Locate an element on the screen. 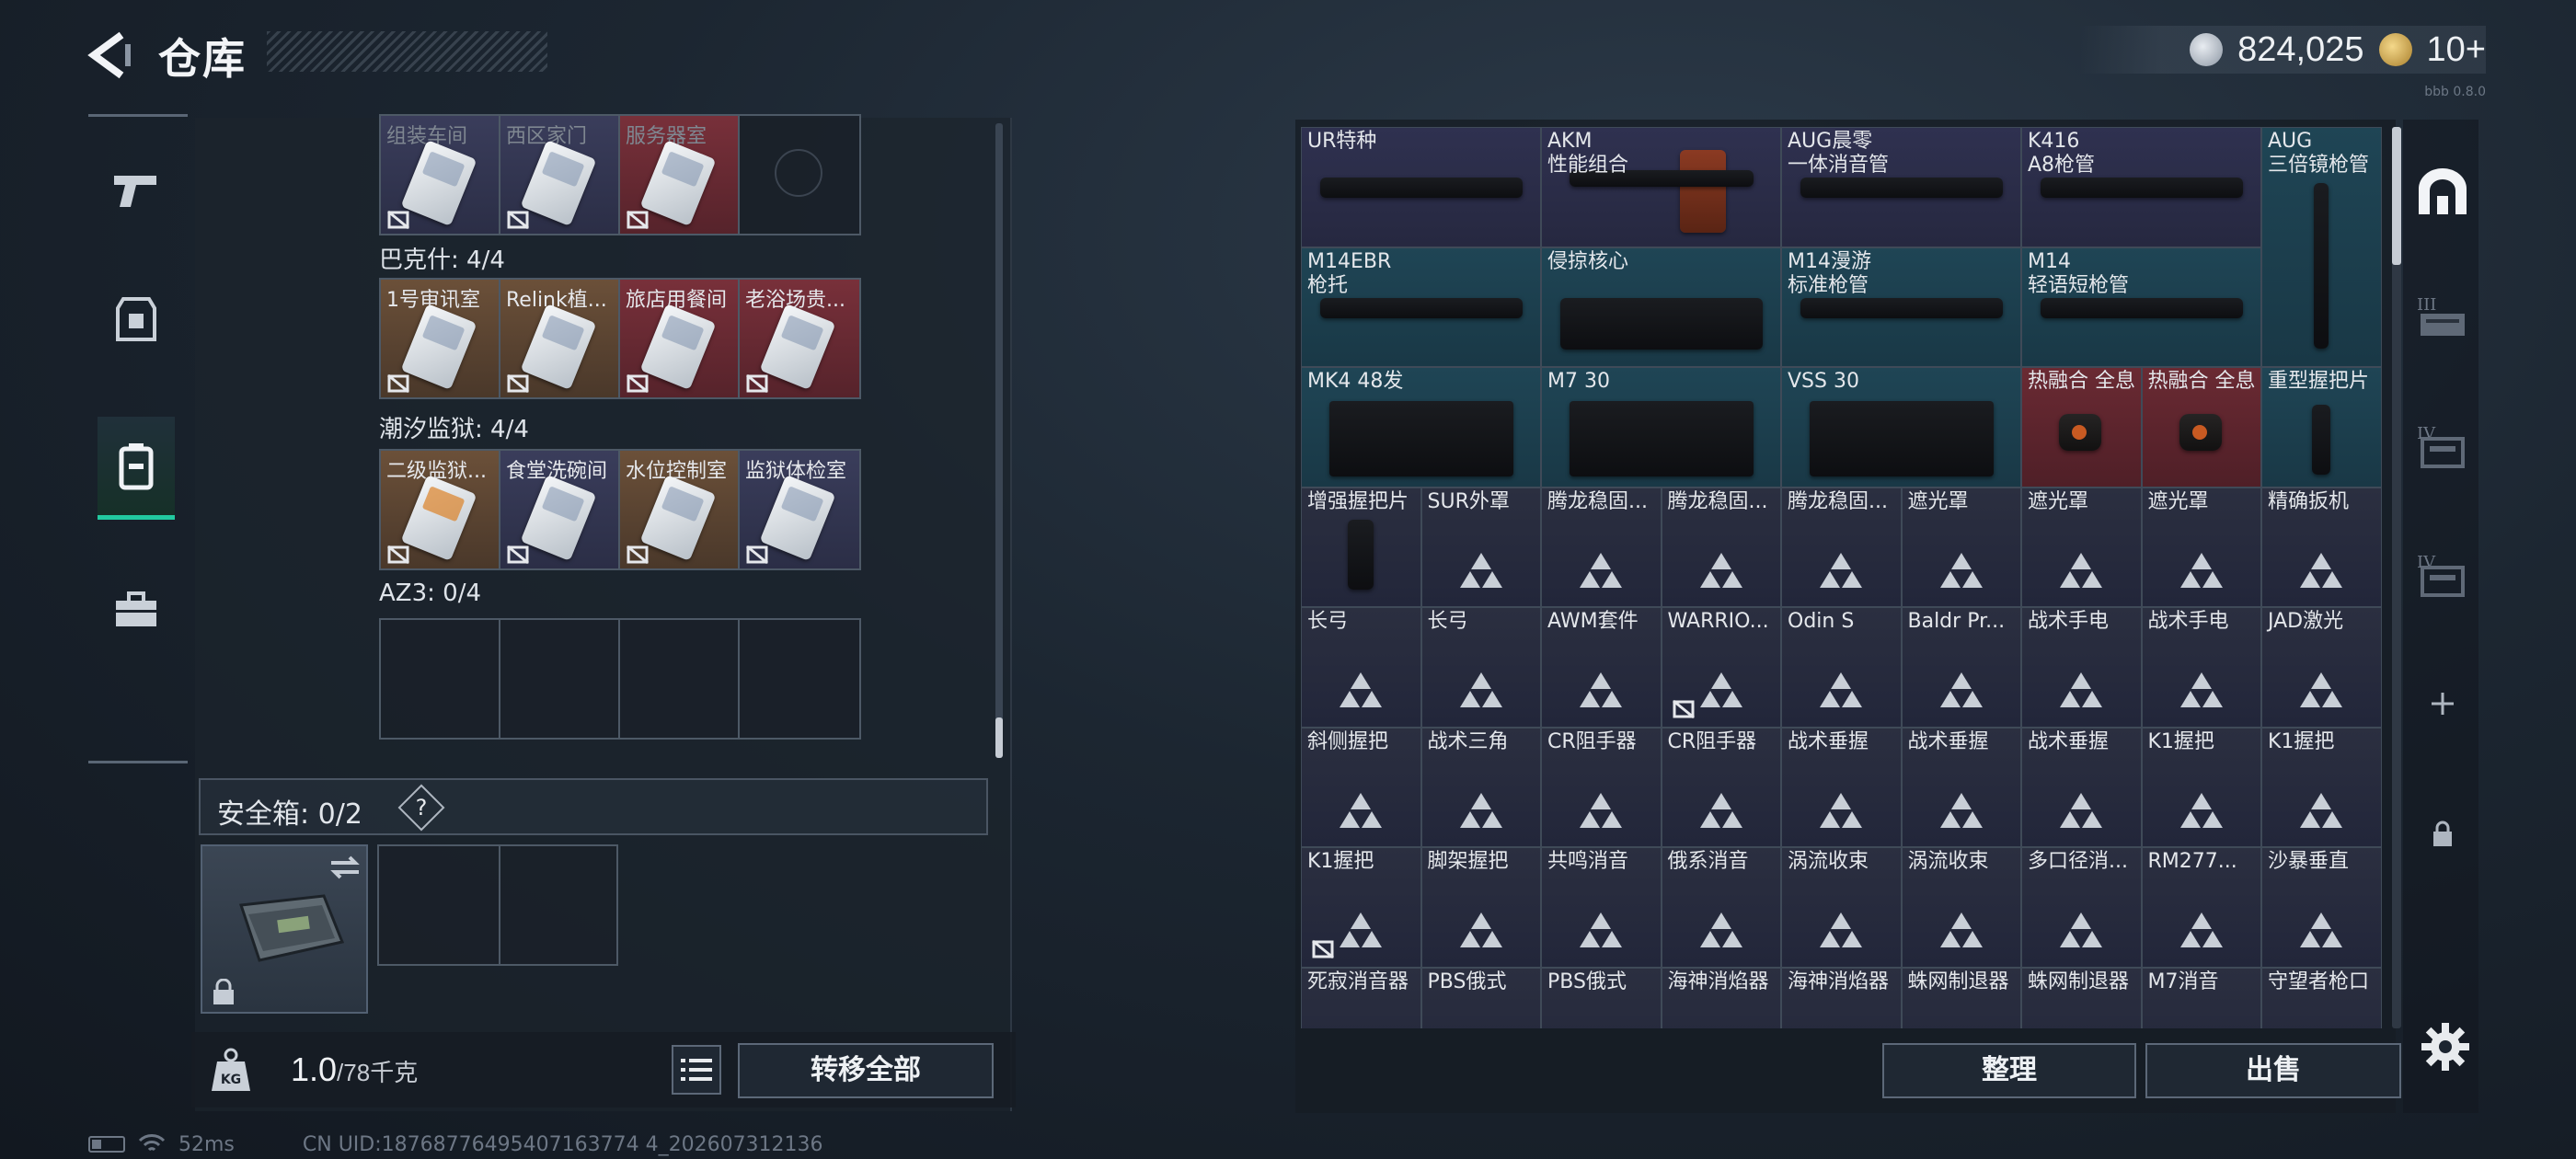 The image size is (2576, 1159). tab-vault-4a: IV is located at coordinates (2442, 446).